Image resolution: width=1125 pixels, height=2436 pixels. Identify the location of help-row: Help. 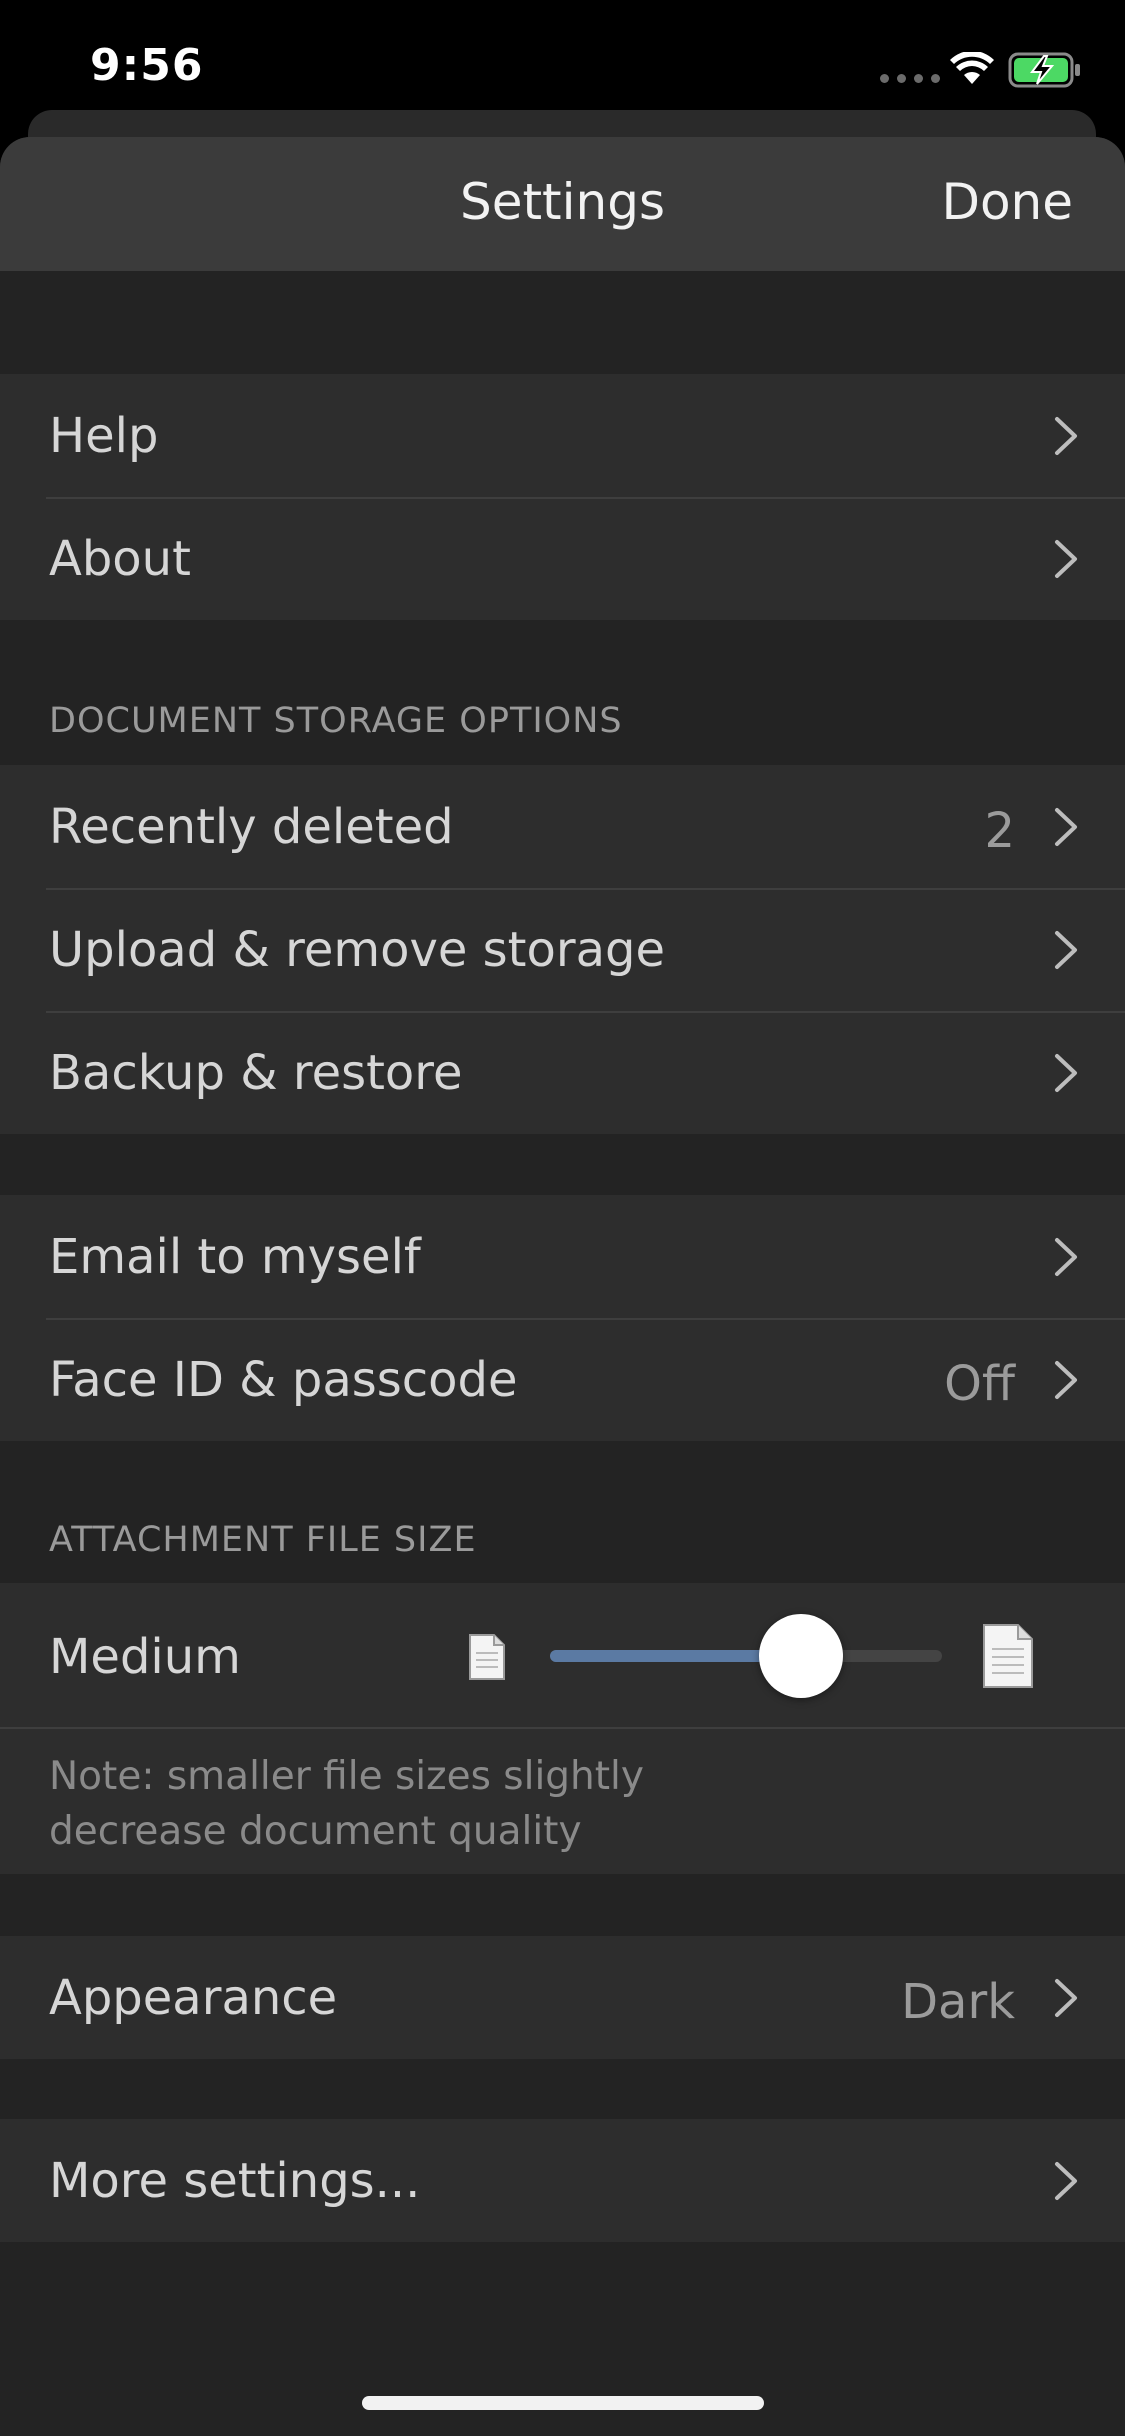
(562, 435).